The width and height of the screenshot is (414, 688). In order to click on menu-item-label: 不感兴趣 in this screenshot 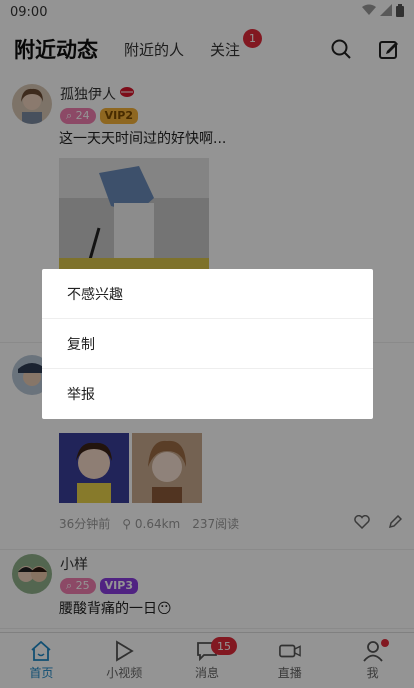, I will do `click(95, 294)`.